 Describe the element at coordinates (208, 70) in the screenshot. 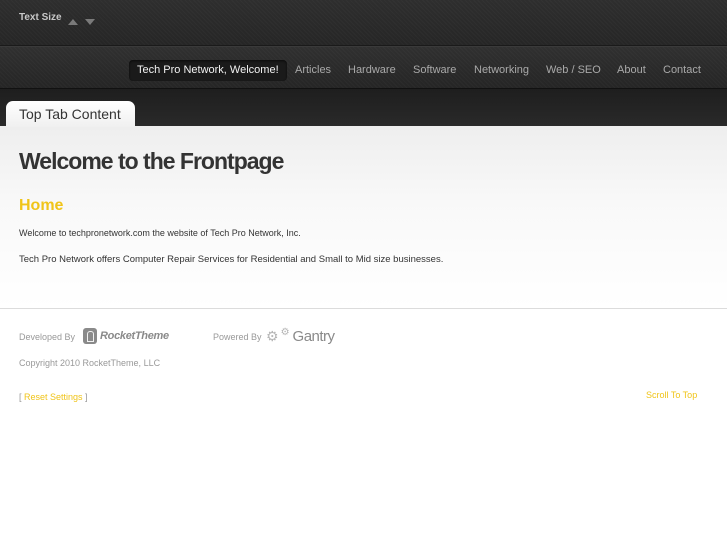

I see `nav-item-home: Tech Pro Network, Welcome!` at that location.